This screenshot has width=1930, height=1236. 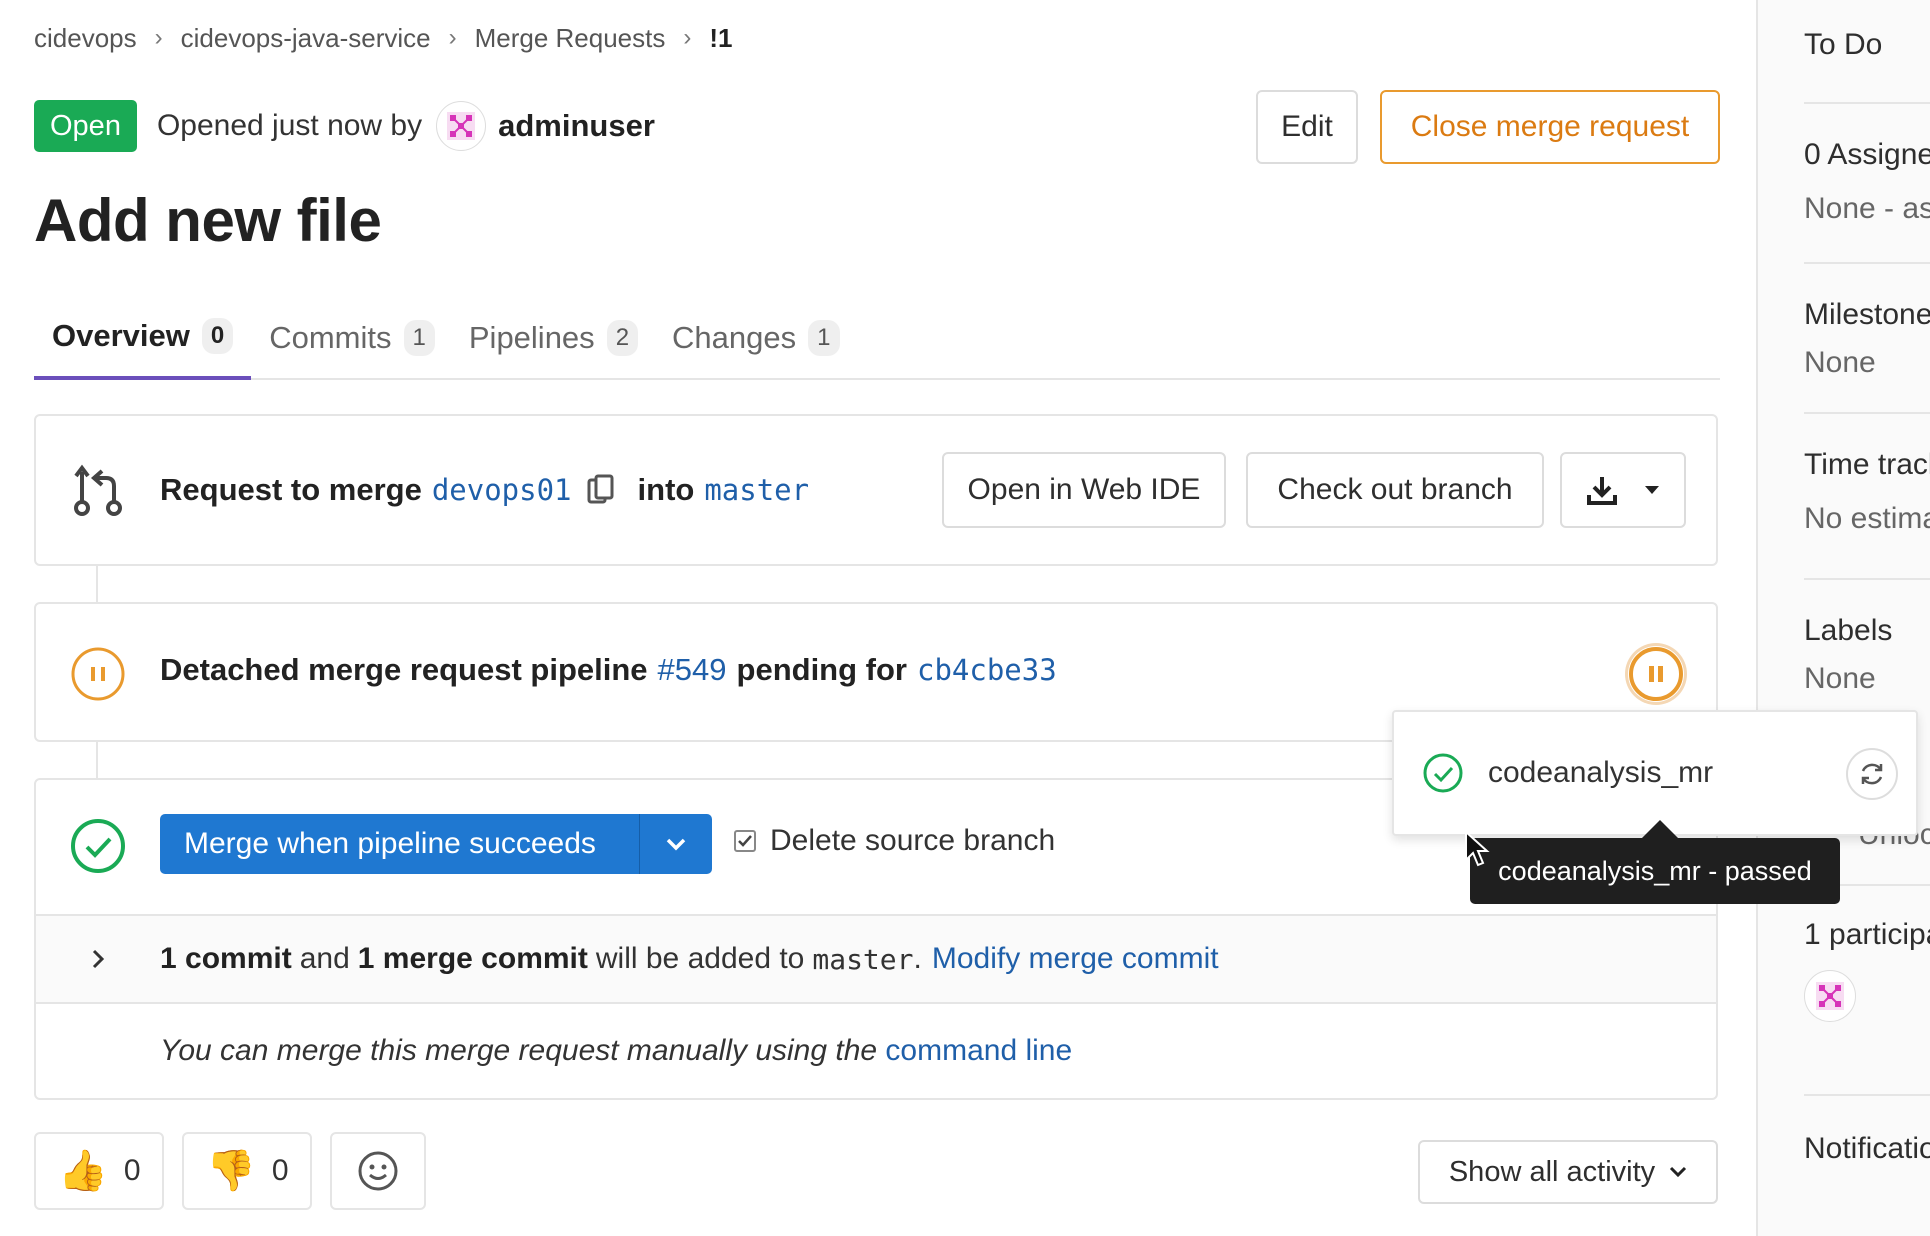 I want to click on status-badge: Open, so click(x=85, y=126).